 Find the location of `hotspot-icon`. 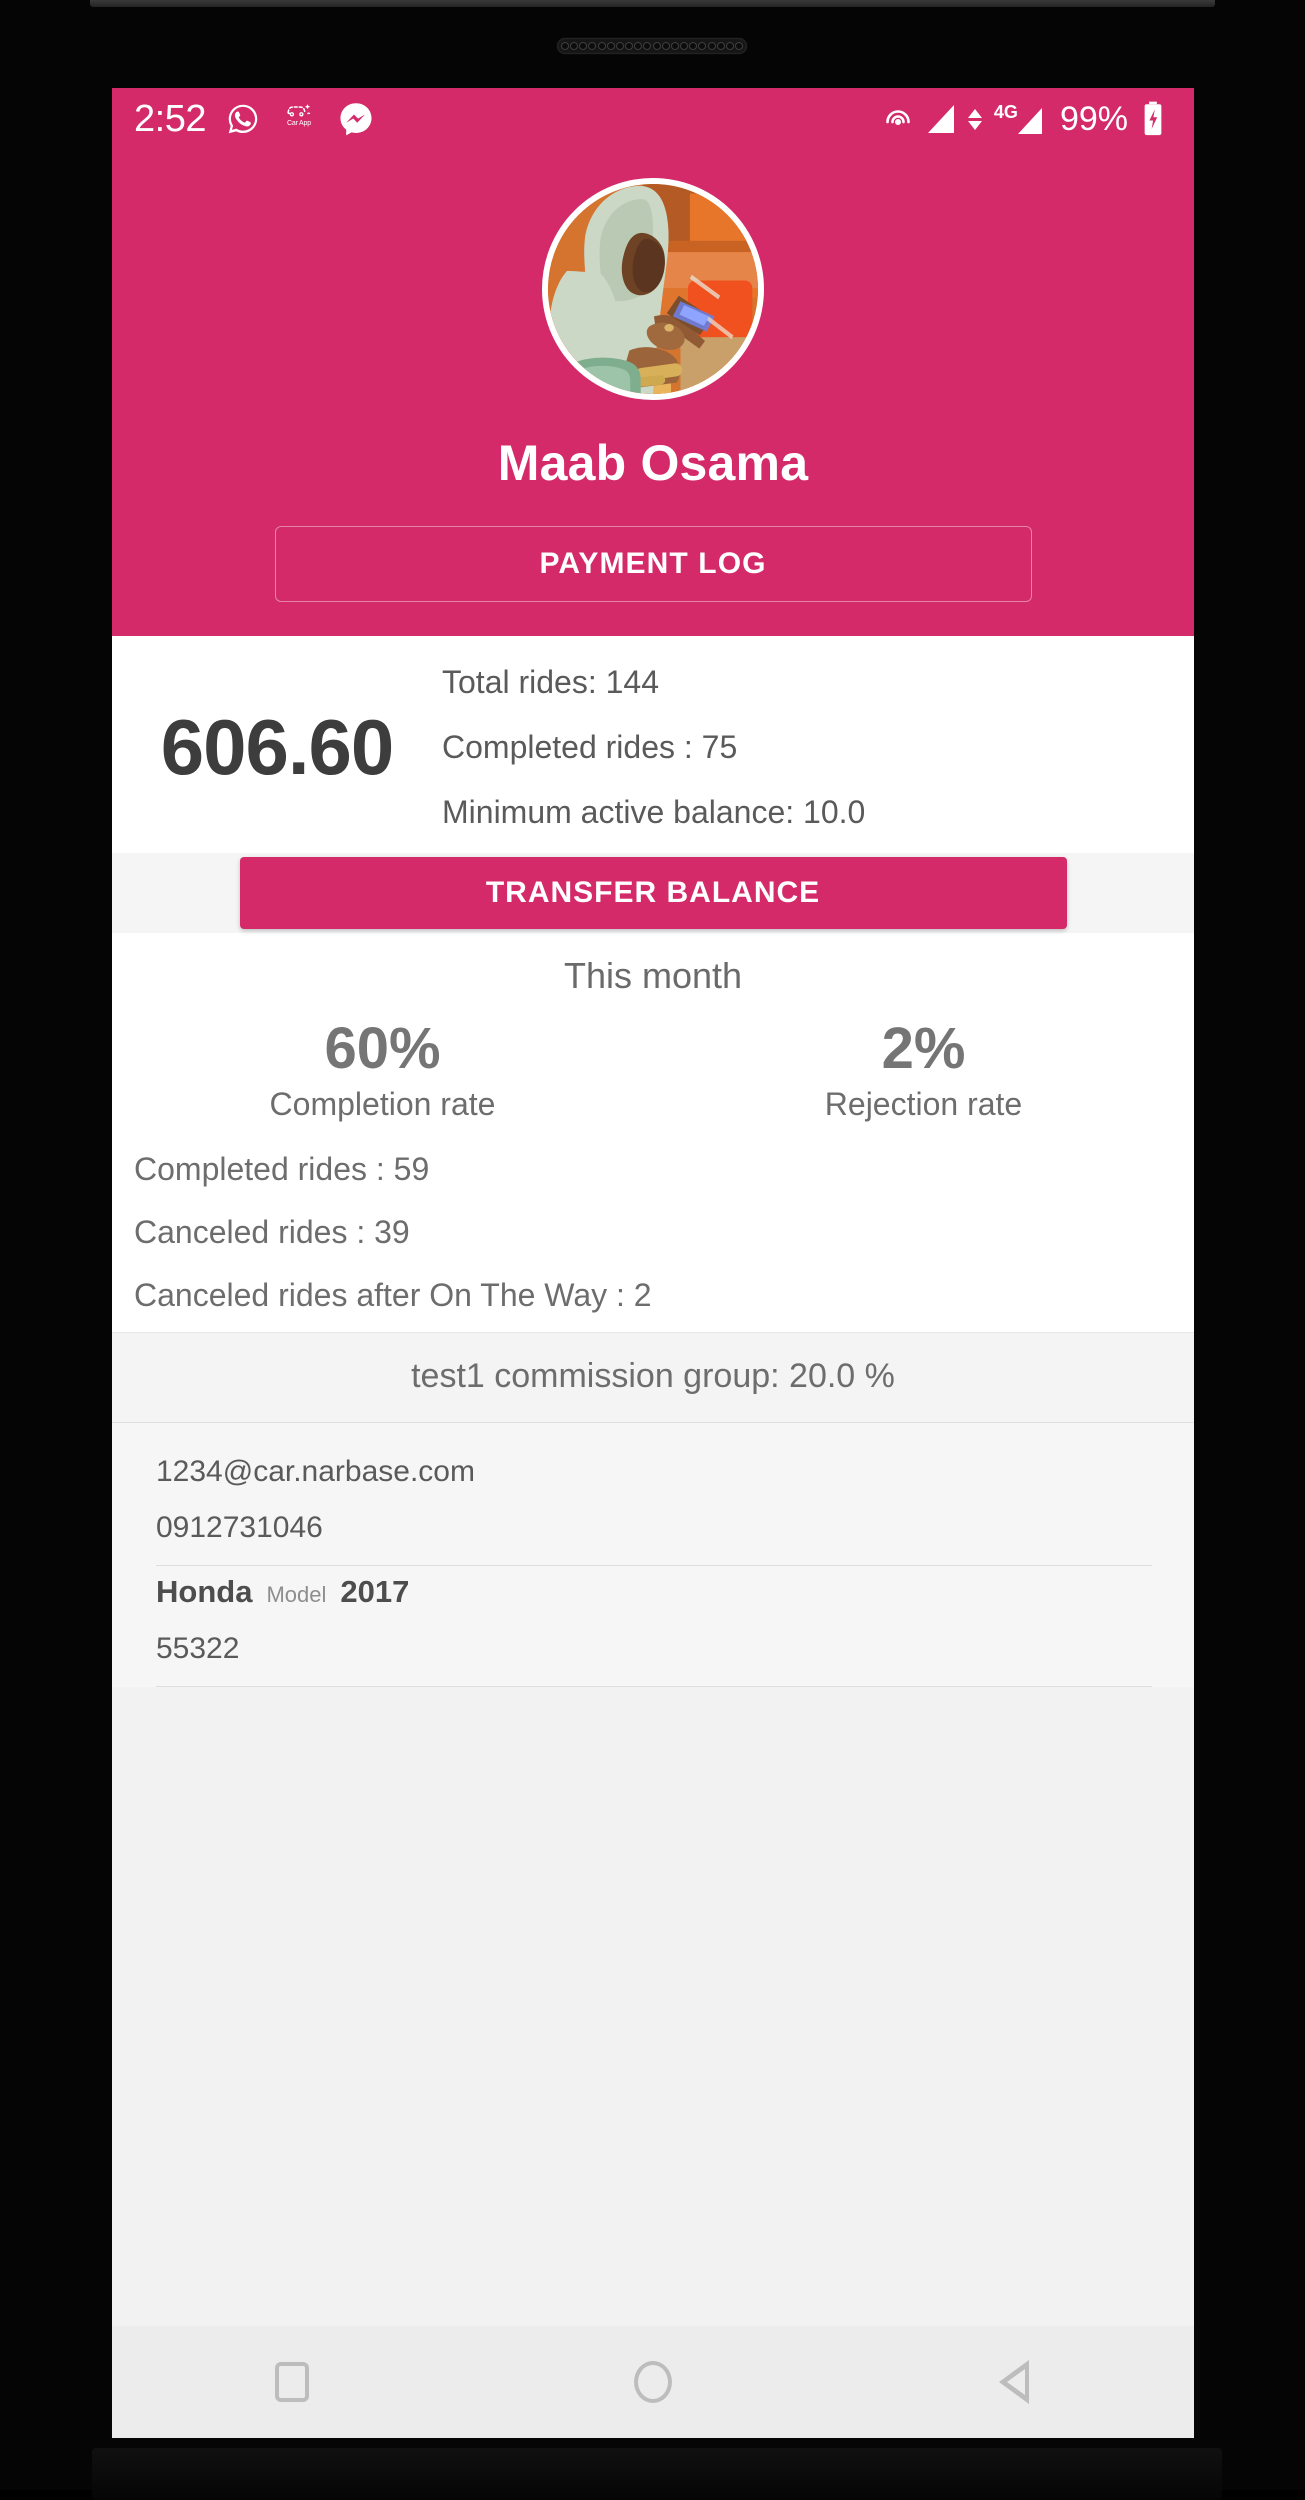

hotspot-icon is located at coordinates (898, 119).